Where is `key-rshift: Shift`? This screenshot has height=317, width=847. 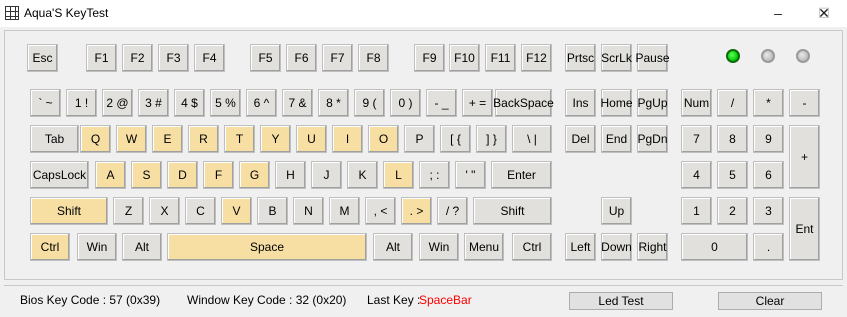
key-rshift: Shift is located at coordinates (512, 211).